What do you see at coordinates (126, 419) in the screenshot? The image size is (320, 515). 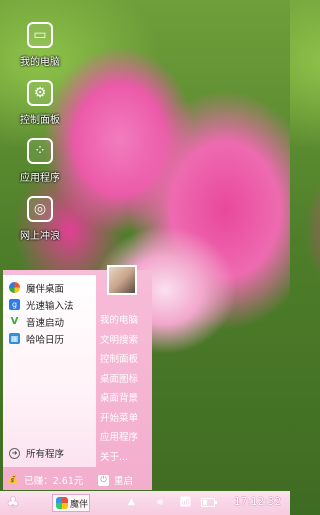 I see `link-start-menu: 开始菜单` at bounding box center [126, 419].